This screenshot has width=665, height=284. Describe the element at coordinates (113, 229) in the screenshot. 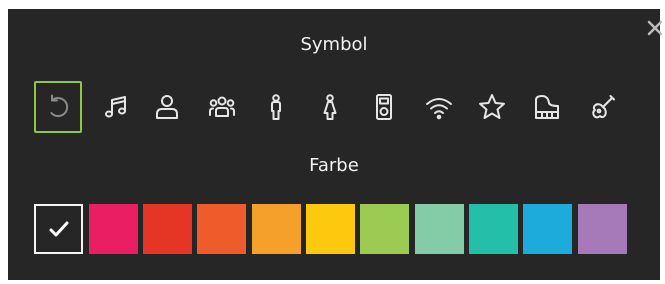

I see `color-swatch-pink` at that location.